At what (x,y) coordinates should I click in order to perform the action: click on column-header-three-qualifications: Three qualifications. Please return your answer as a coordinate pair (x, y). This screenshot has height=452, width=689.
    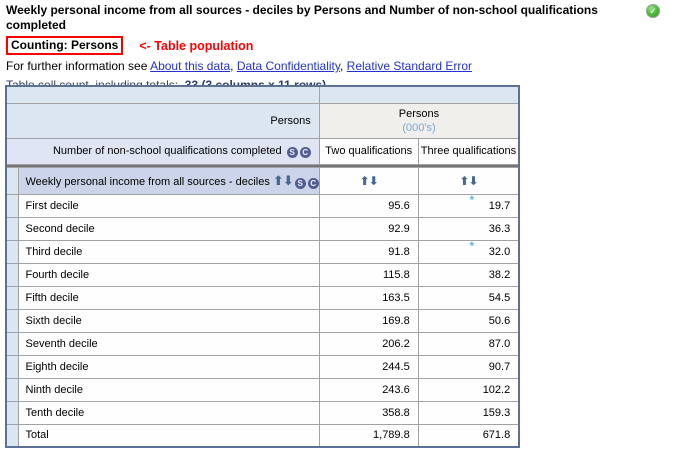
    Looking at the image, I should click on (468, 151).